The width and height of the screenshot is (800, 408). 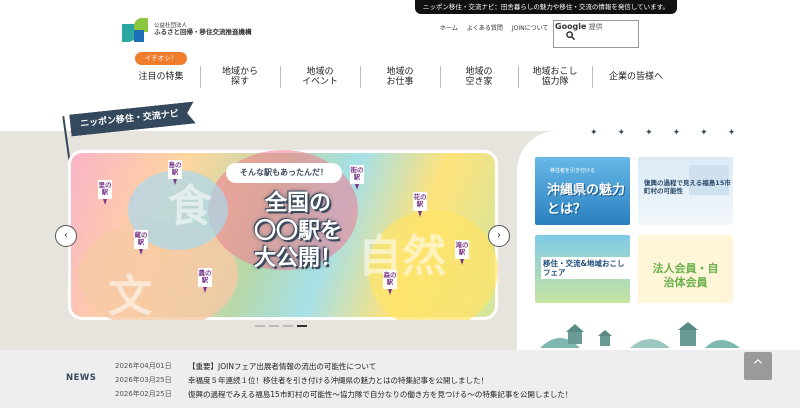 What do you see at coordinates (281, 326) in the screenshot?
I see `slider-pagination` at bounding box center [281, 326].